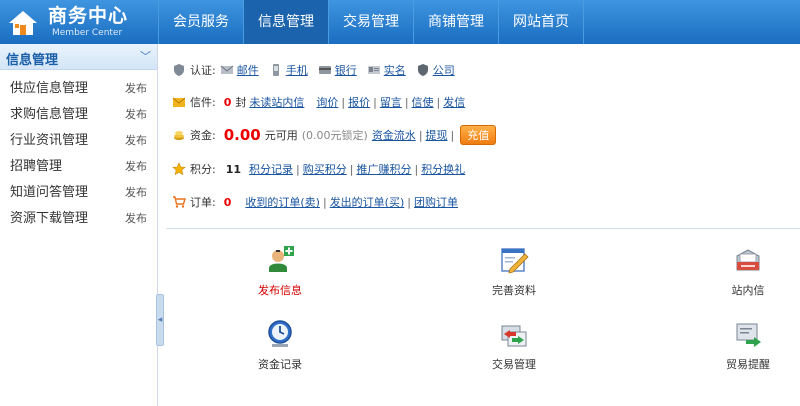 The height and width of the screenshot is (406, 800). Describe the element at coordinates (275, 70) in the screenshot. I see `phone-icon` at that location.